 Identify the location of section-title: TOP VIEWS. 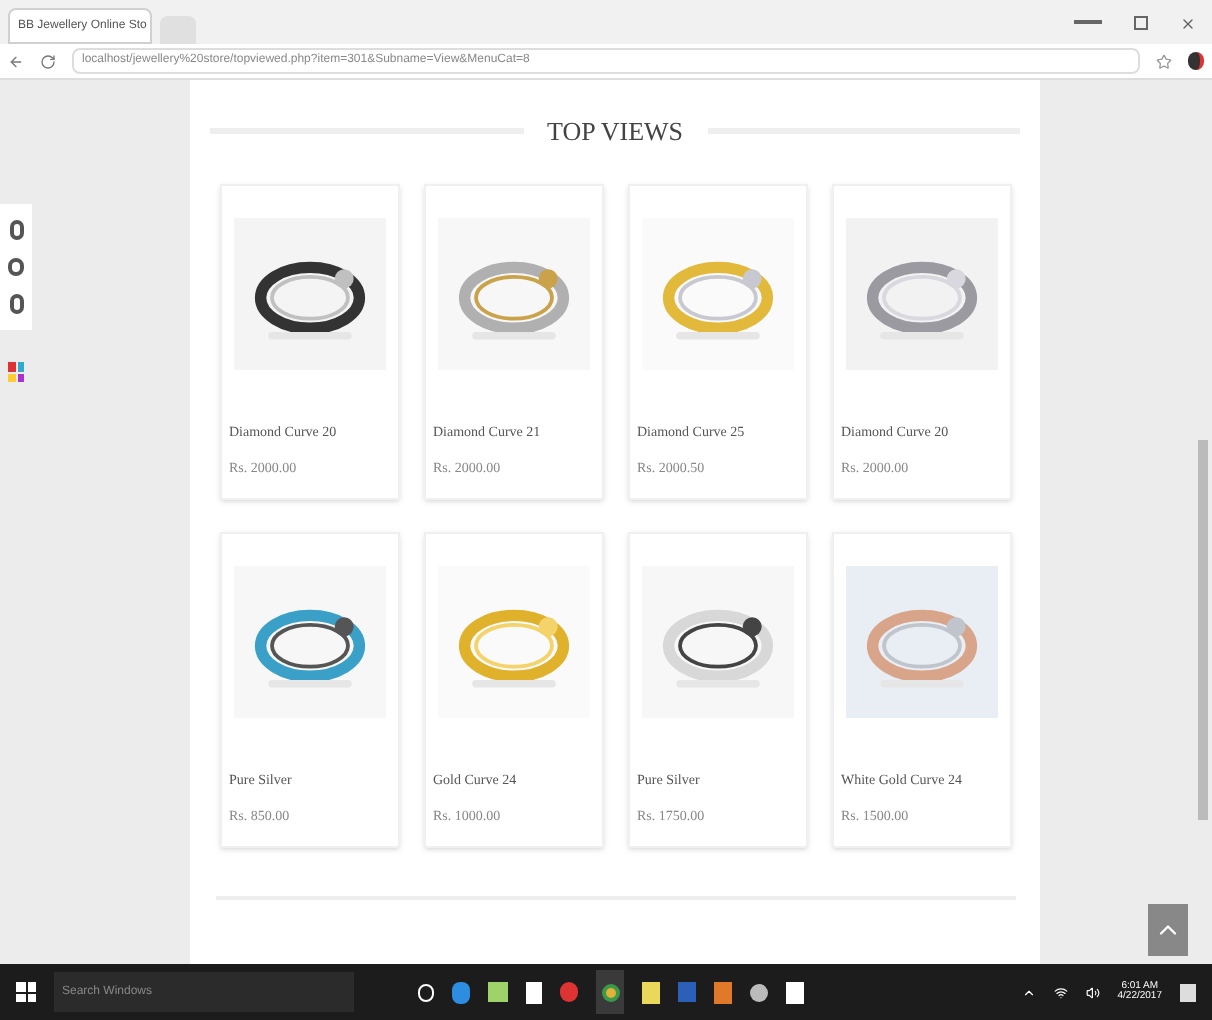
(615, 132).